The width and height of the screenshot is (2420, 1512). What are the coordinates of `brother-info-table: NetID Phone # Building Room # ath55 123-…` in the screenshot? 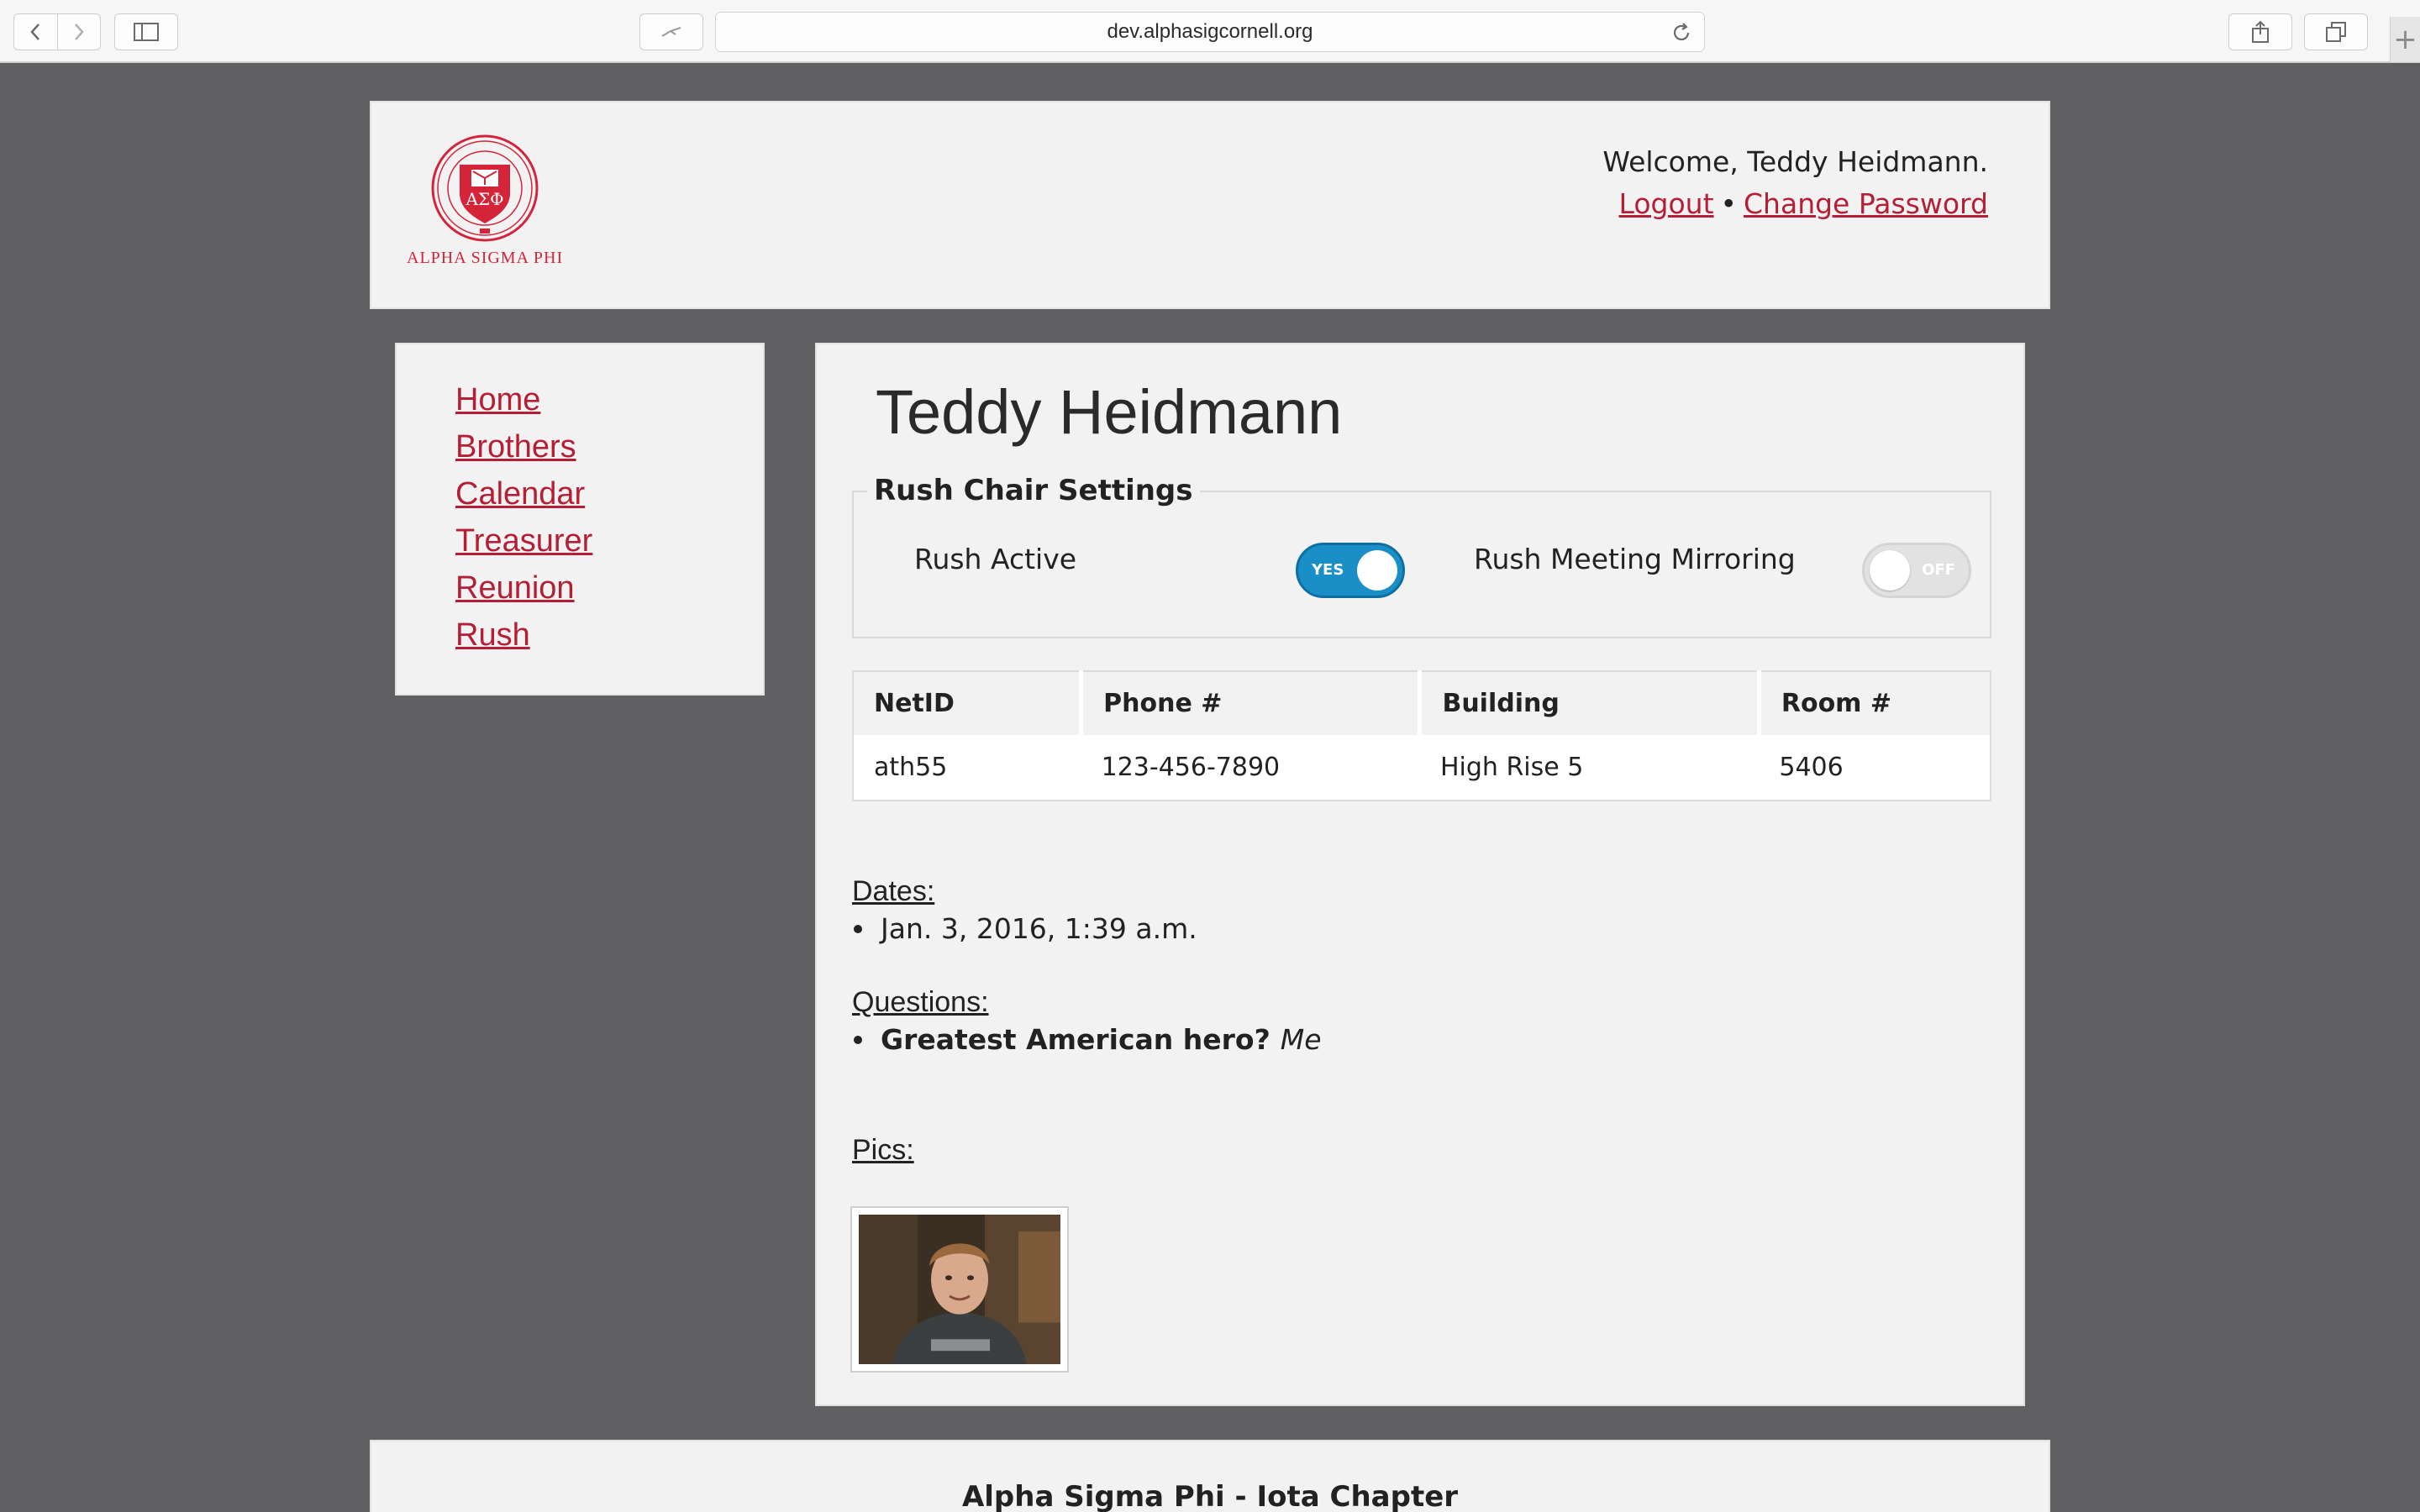 It's located at (1421, 735).